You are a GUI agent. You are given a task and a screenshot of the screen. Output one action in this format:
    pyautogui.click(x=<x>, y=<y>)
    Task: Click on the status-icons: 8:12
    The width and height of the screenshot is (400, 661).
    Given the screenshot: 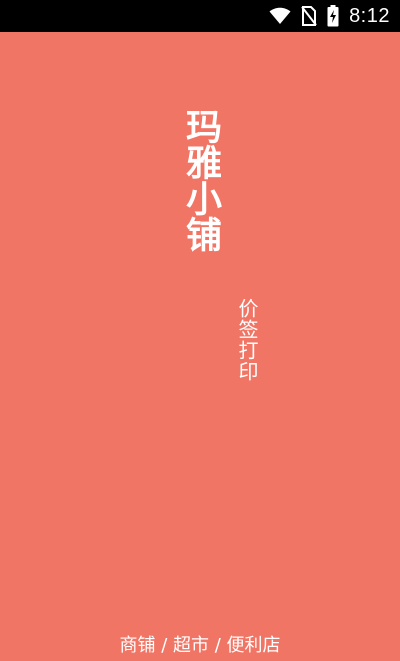 What is the action you would take?
    pyautogui.click(x=329, y=16)
    